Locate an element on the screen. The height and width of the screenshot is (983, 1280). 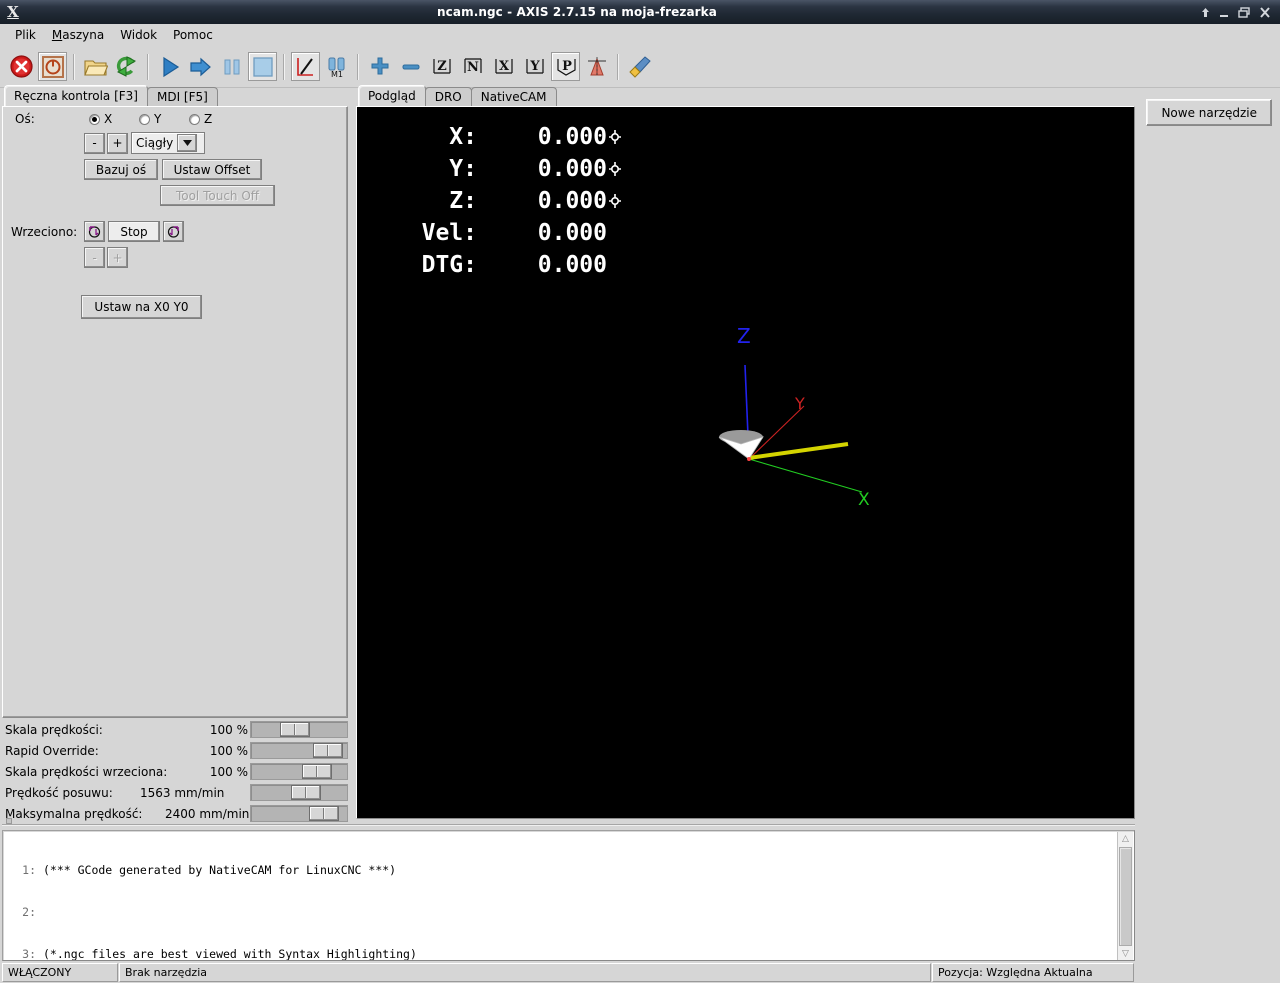
spindle-override-slider is located at coordinates (299, 771).